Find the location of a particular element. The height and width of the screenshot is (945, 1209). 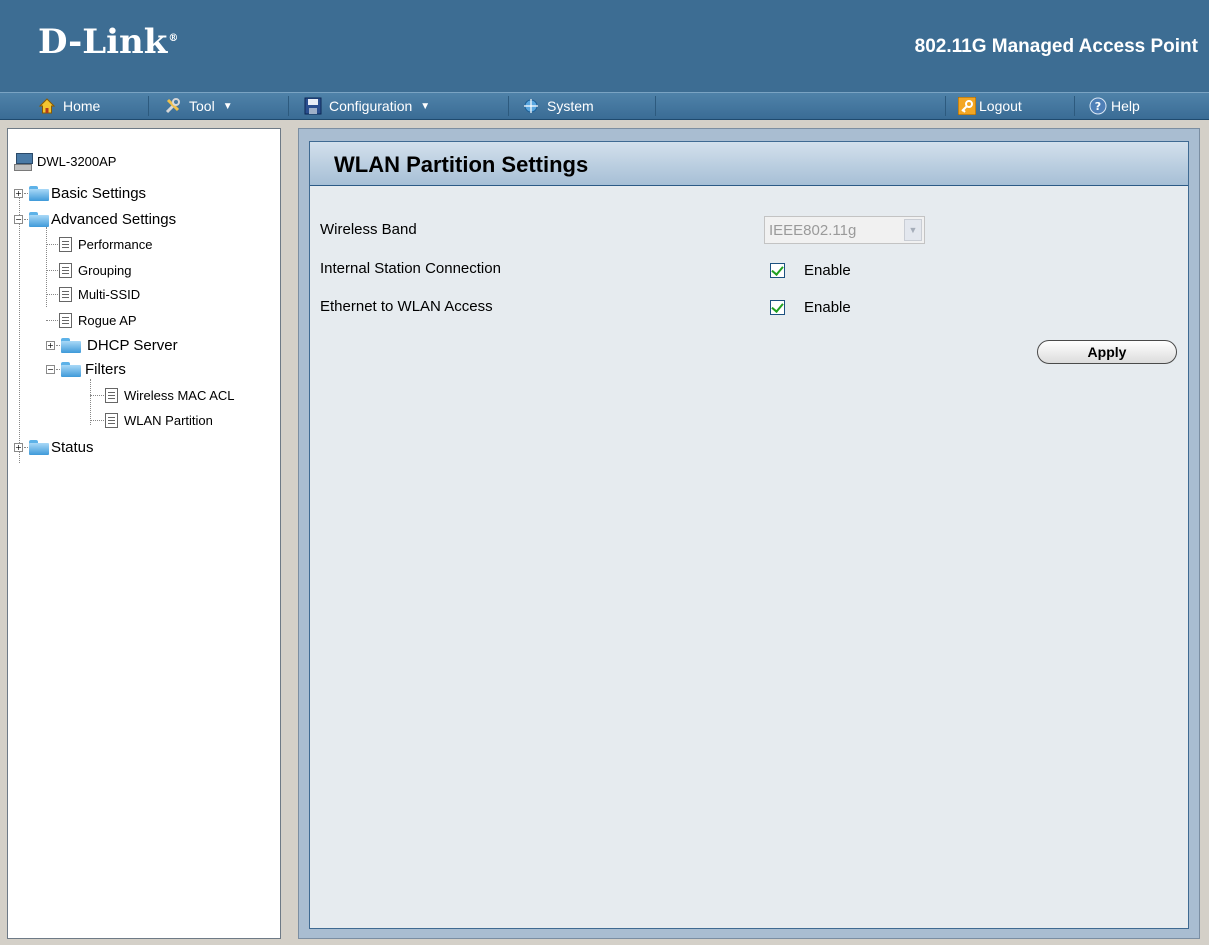

internal-station-label: Internal Station Connection is located at coordinates (410, 268).